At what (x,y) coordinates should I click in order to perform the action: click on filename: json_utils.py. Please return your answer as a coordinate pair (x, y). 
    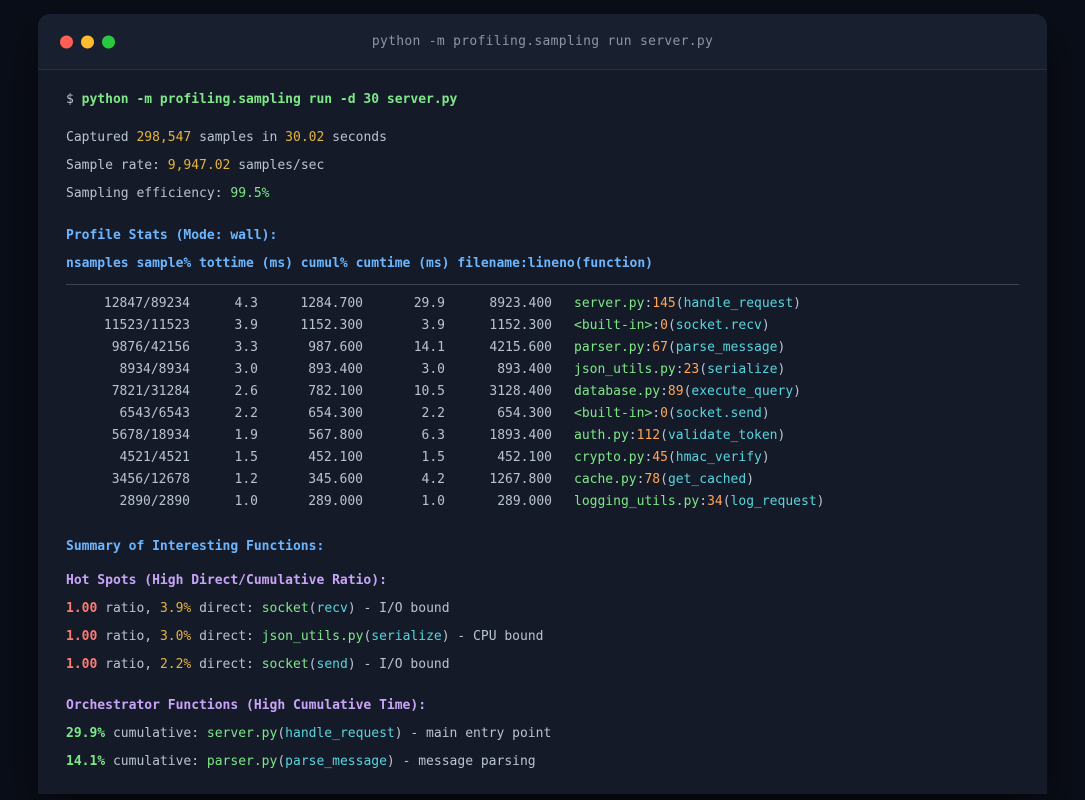
    Looking at the image, I should click on (625, 369).